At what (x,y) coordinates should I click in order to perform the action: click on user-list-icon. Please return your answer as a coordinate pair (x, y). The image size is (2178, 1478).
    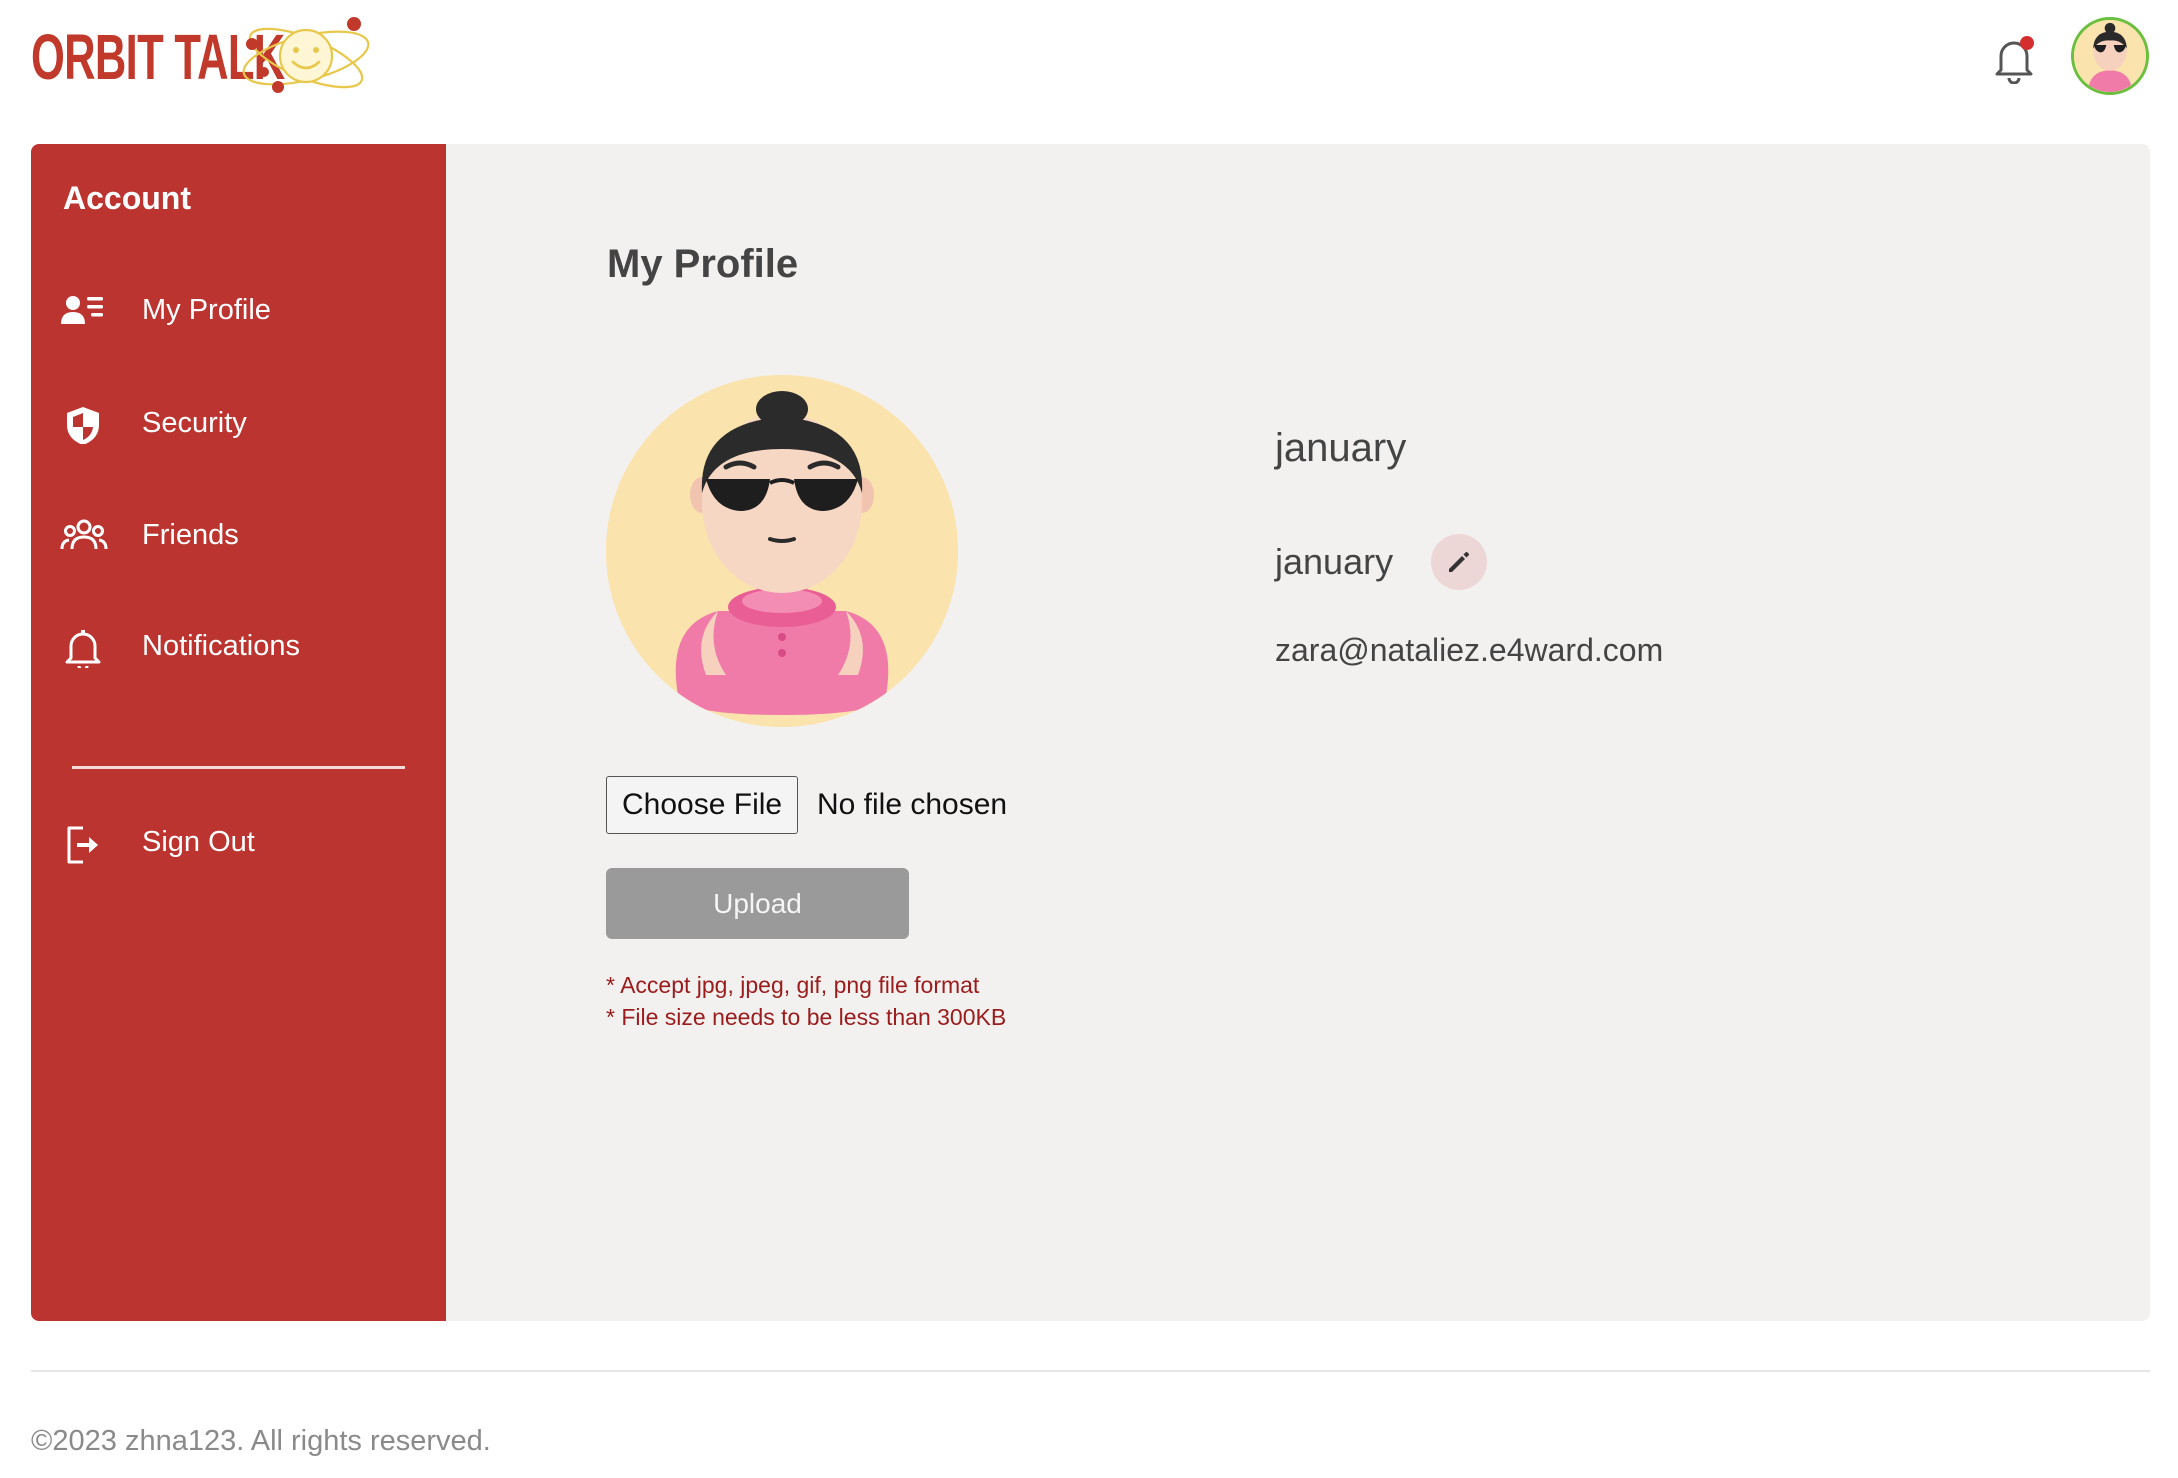
    Looking at the image, I should click on (82, 310).